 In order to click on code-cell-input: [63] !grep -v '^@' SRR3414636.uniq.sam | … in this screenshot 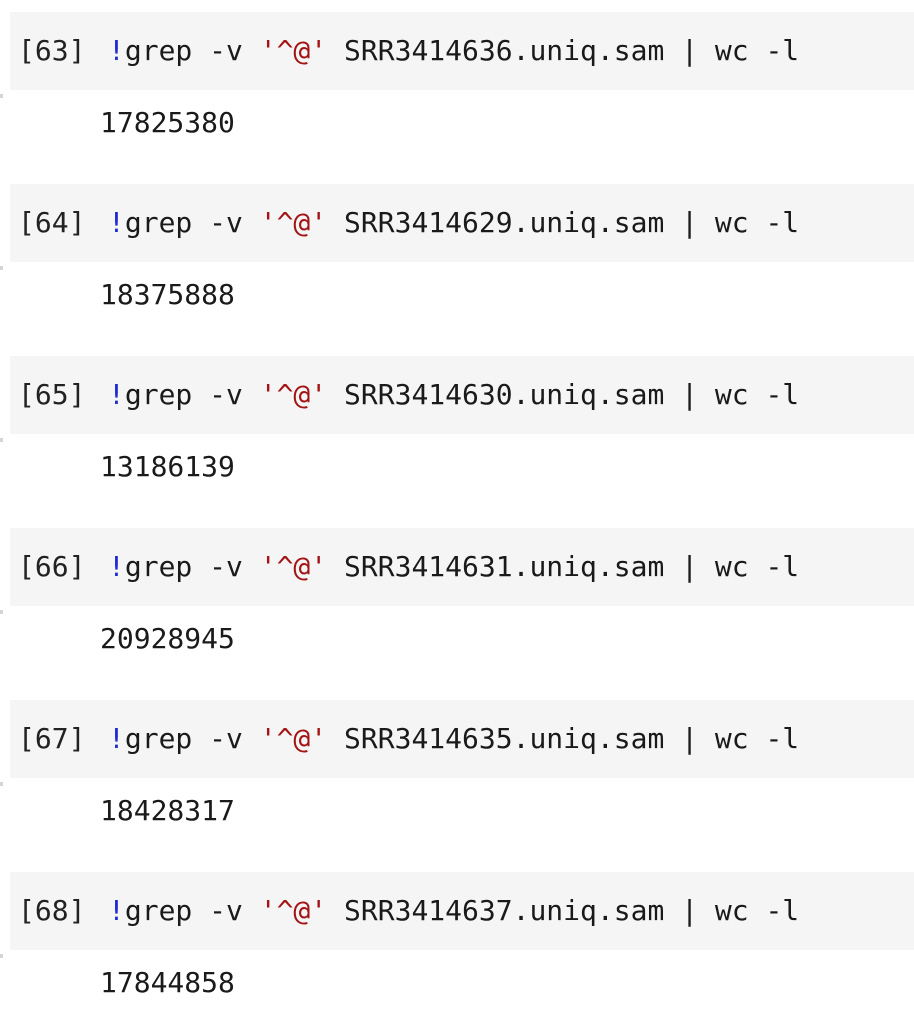, I will do `click(462, 51)`.